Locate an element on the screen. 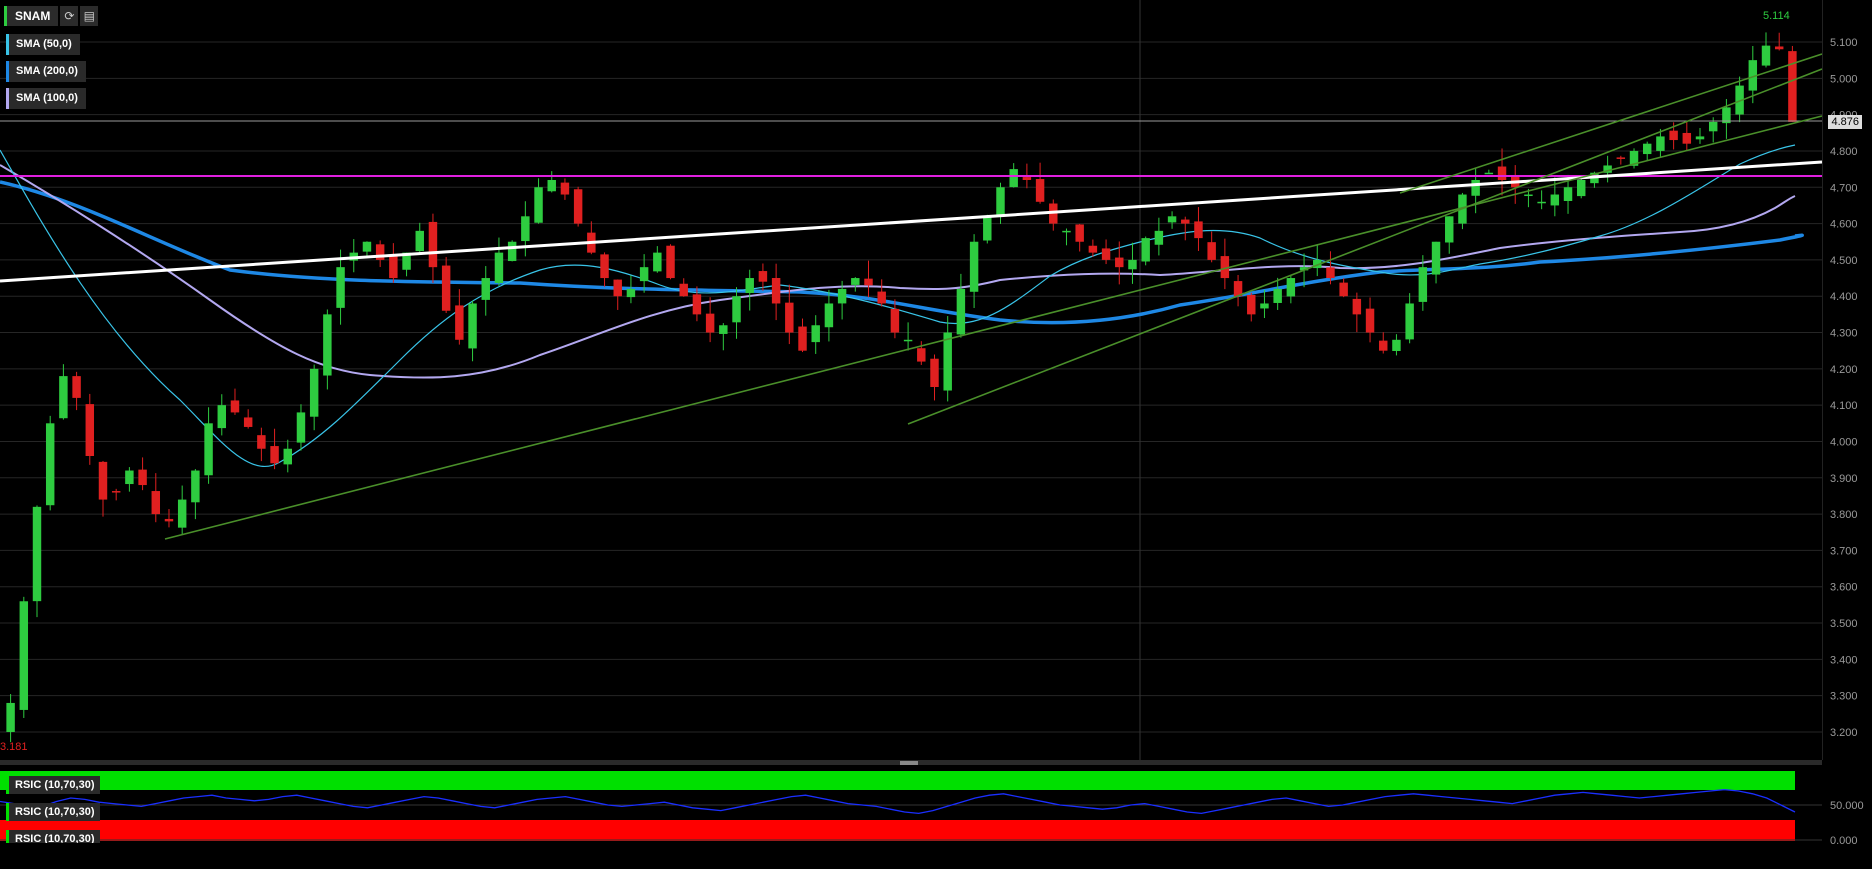 This screenshot has width=1872, height=869. price-tick-label: 4.200 is located at coordinates (1844, 370).